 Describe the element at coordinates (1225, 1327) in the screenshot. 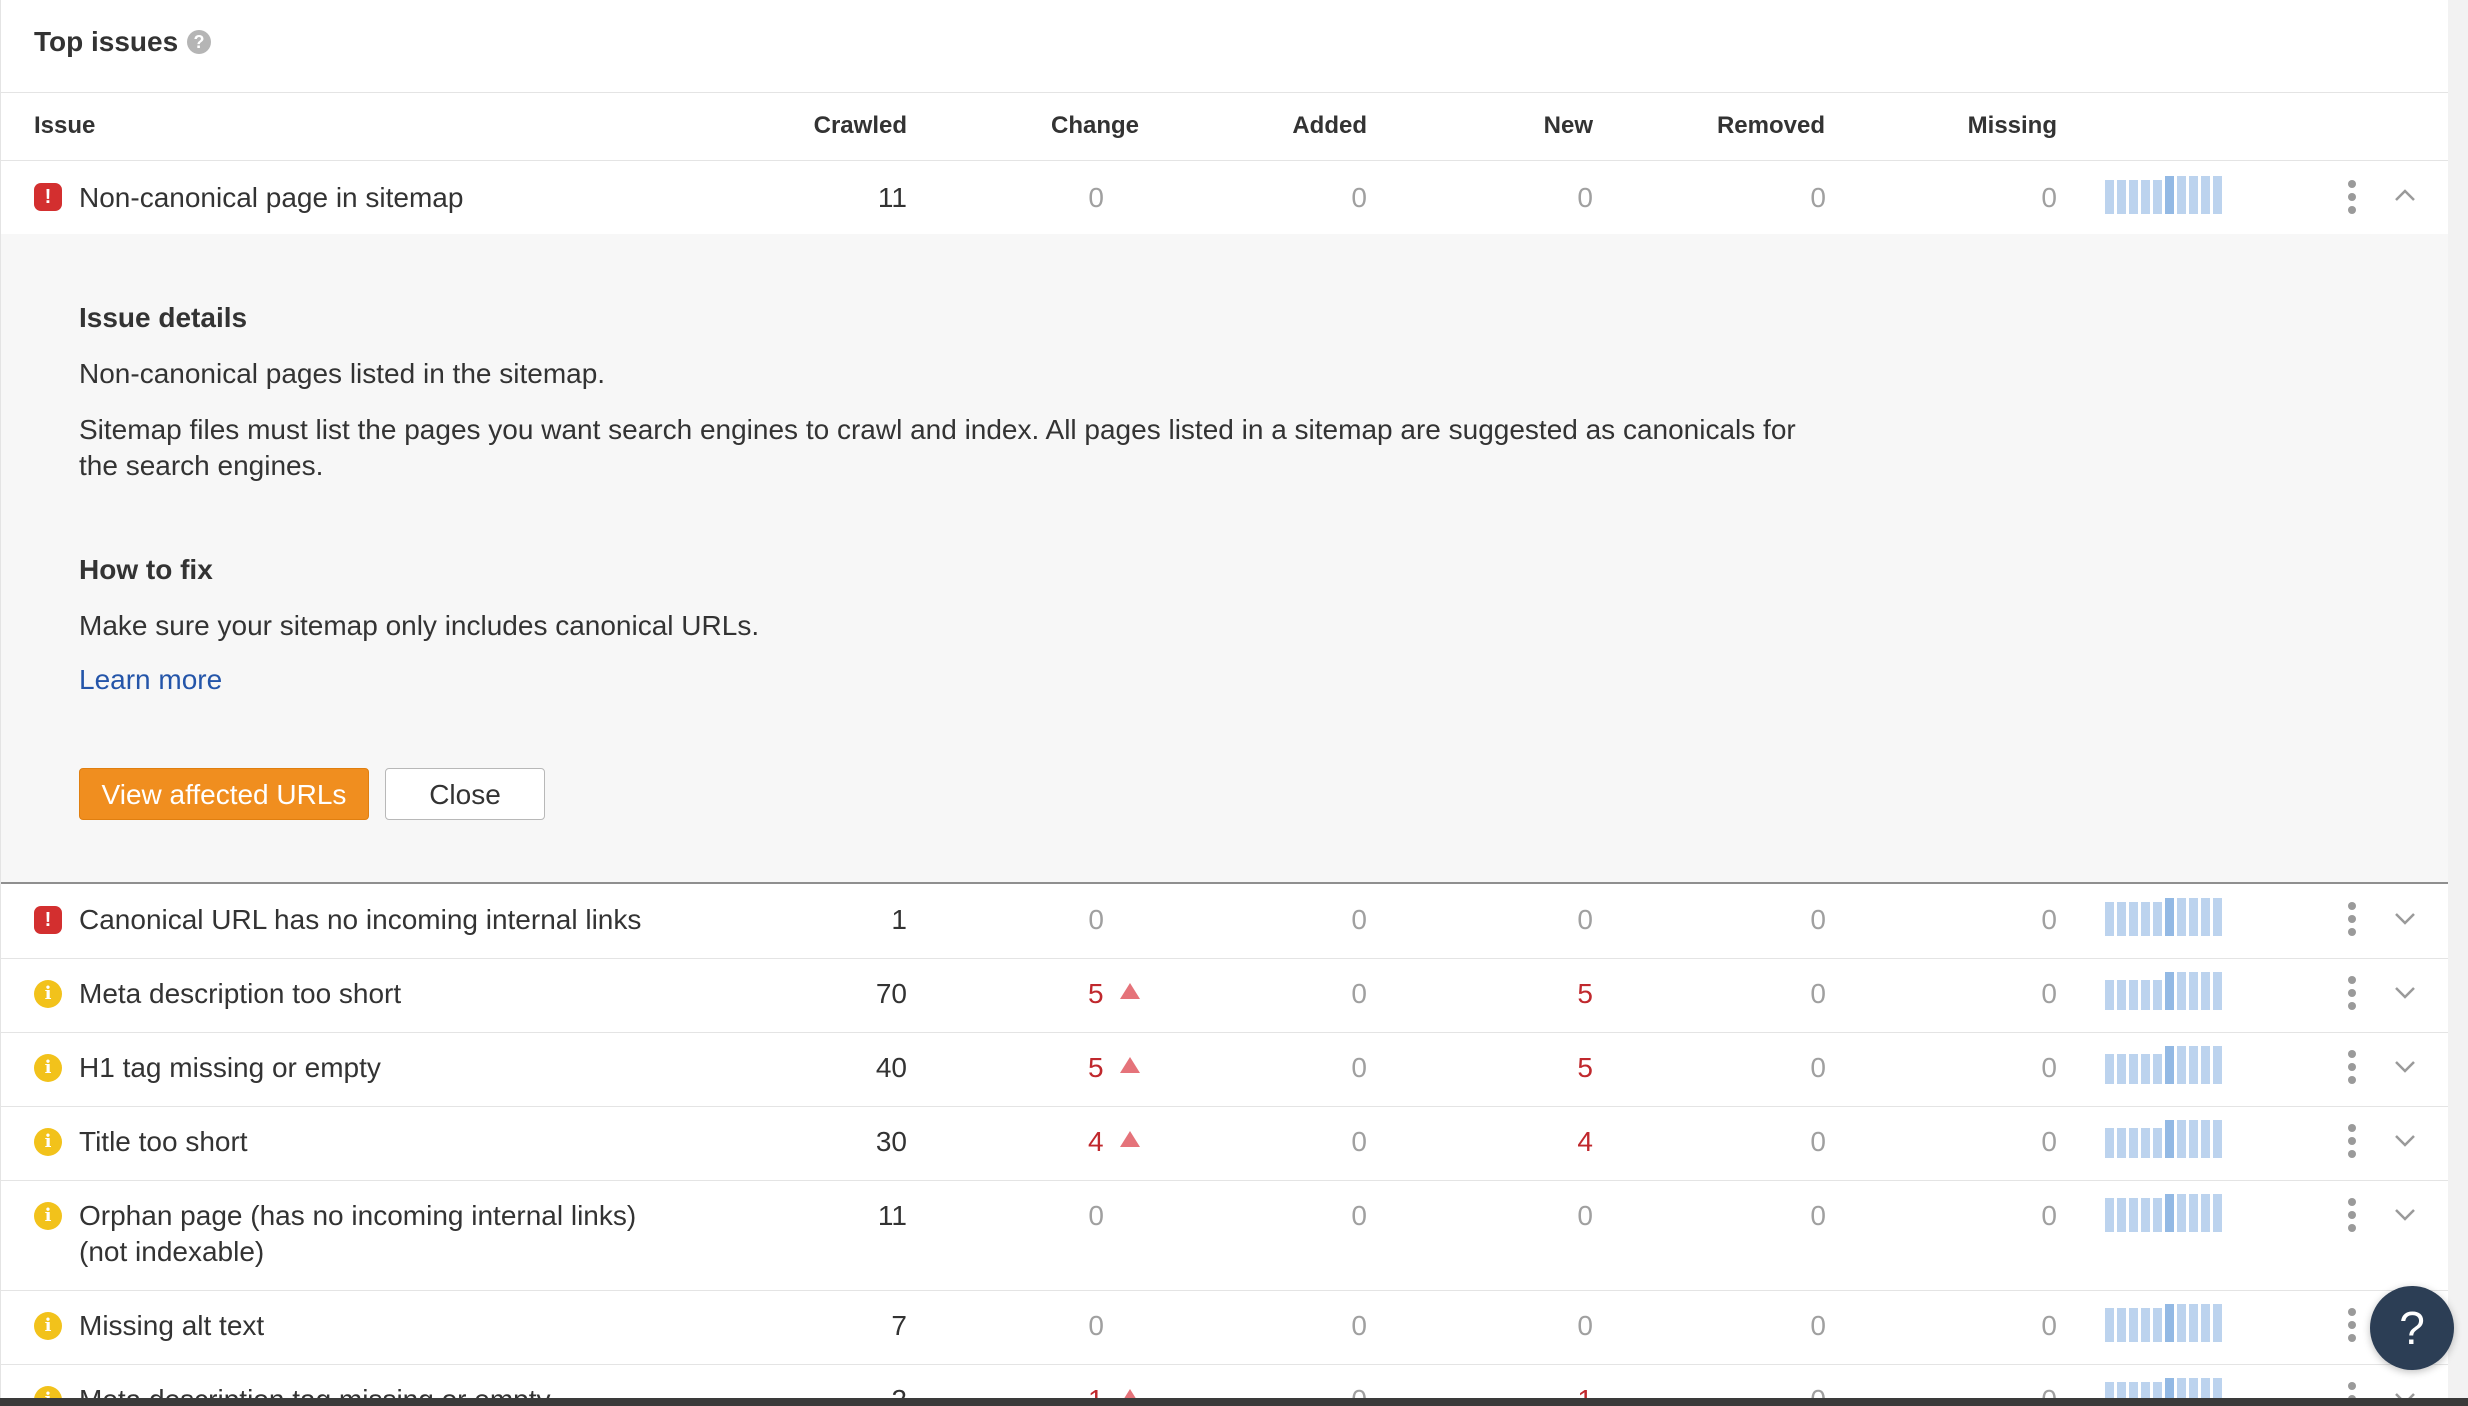

I see `table-row: i Missing alt text 7 0 0 0 0 0` at that location.